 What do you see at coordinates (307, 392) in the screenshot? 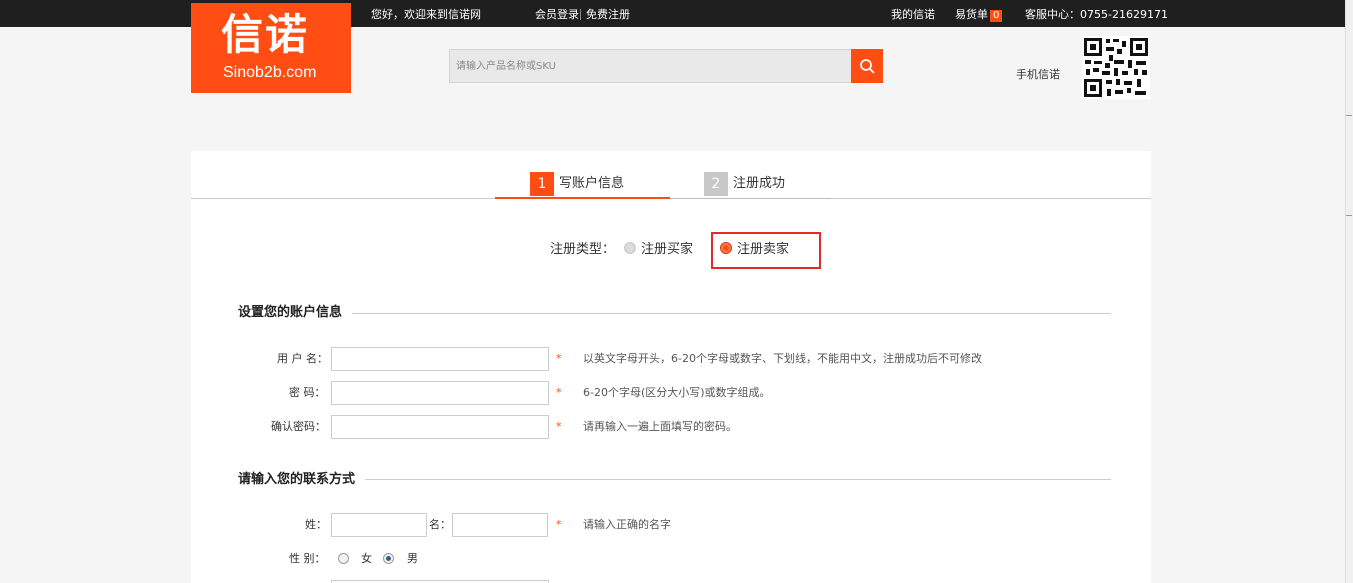
I see `password-label: 密 码：` at bounding box center [307, 392].